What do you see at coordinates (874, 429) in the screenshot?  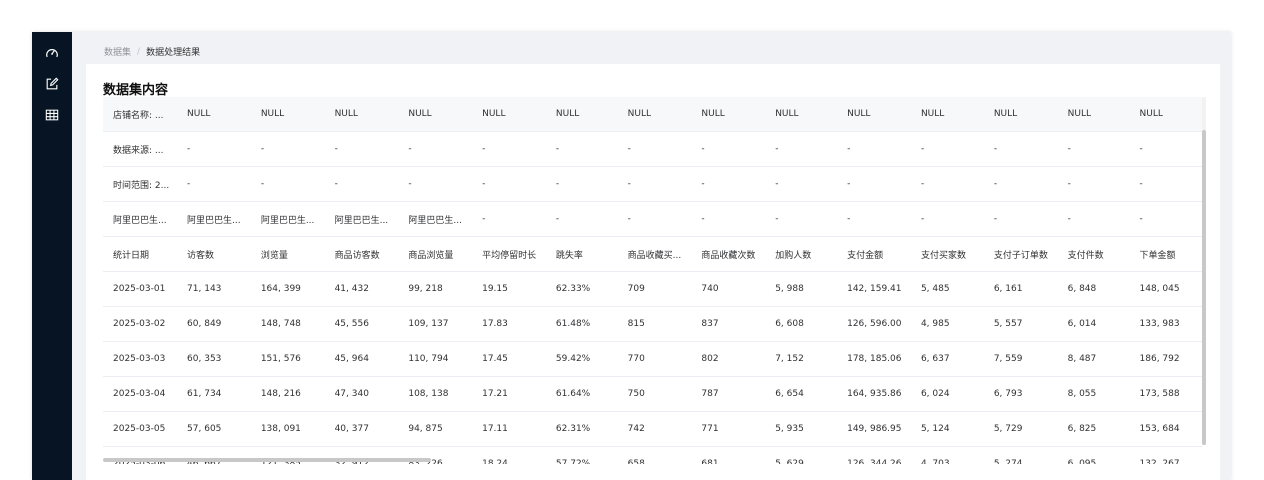 I see `table-cell: 149, 986.95` at bounding box center [874, 429].